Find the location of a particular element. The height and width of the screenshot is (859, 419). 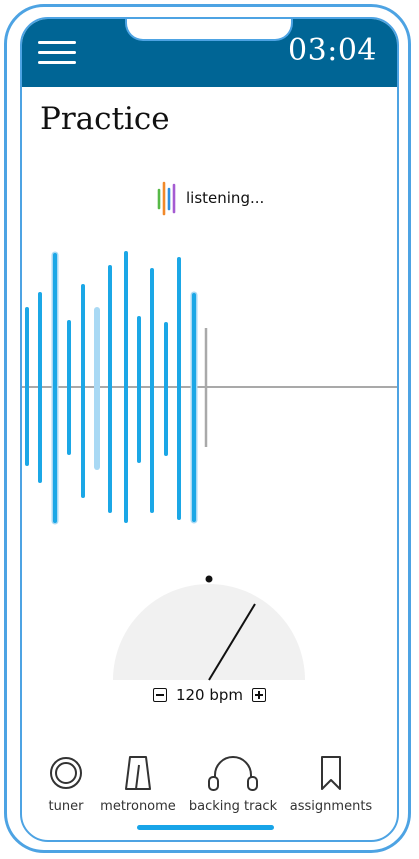

bookmark-icon is located at coordinates (331, 773).